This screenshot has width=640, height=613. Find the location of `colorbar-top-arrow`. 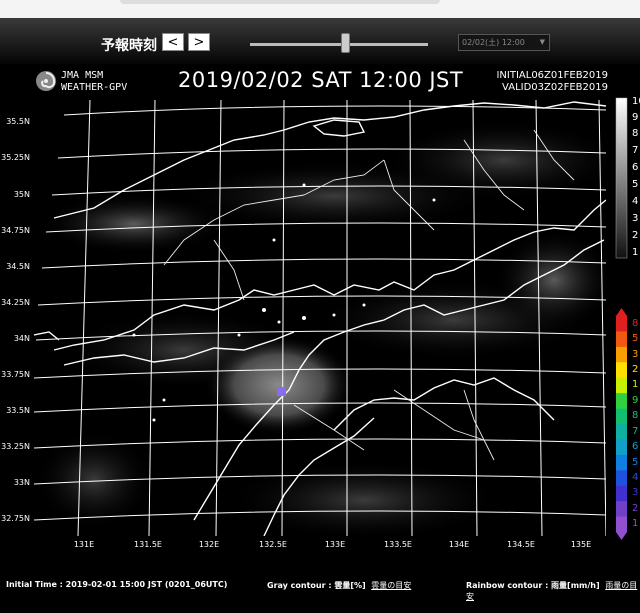

colorbar-top-arrow is located at coordinates (621, 312).